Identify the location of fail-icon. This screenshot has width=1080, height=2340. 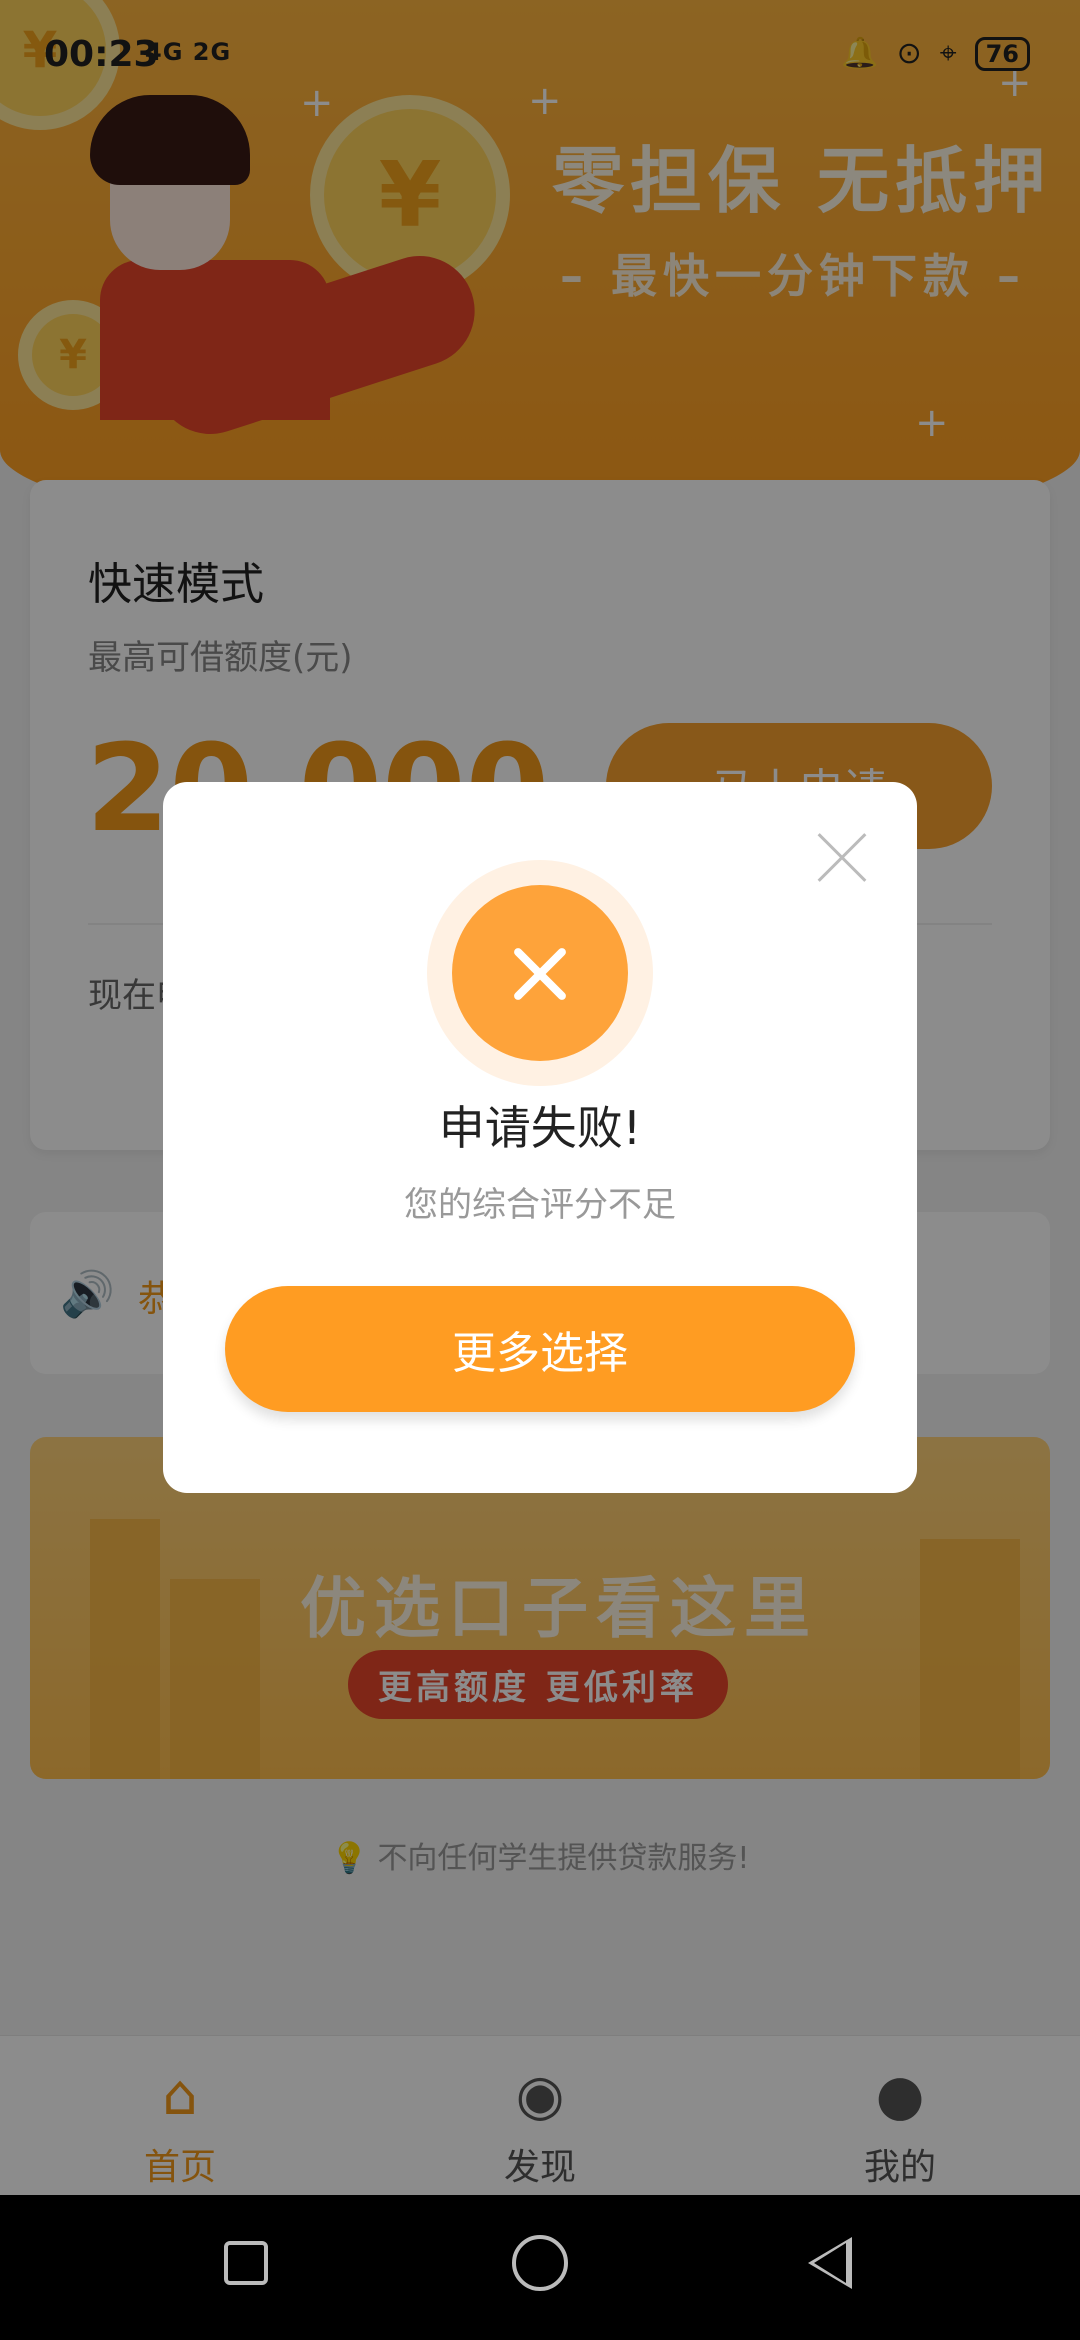
(540, 973).